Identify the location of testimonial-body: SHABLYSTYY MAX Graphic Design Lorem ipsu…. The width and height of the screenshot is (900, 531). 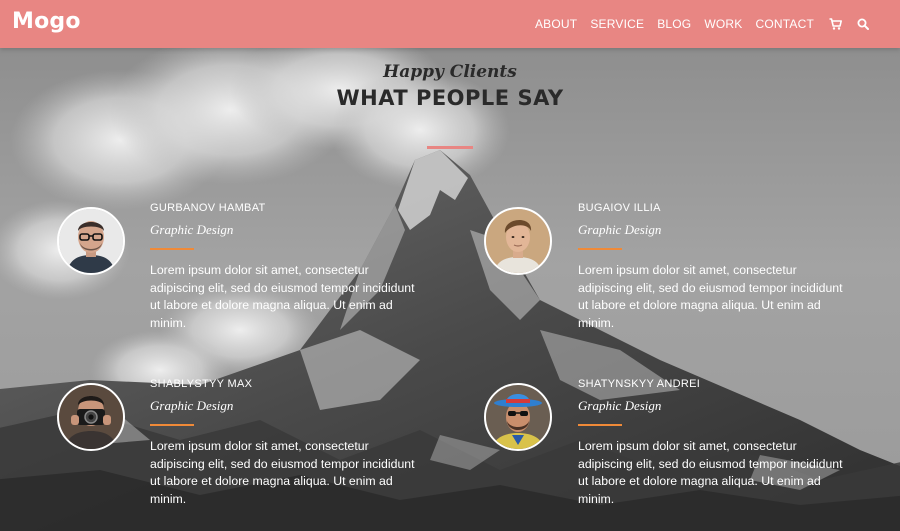
(285, 443).